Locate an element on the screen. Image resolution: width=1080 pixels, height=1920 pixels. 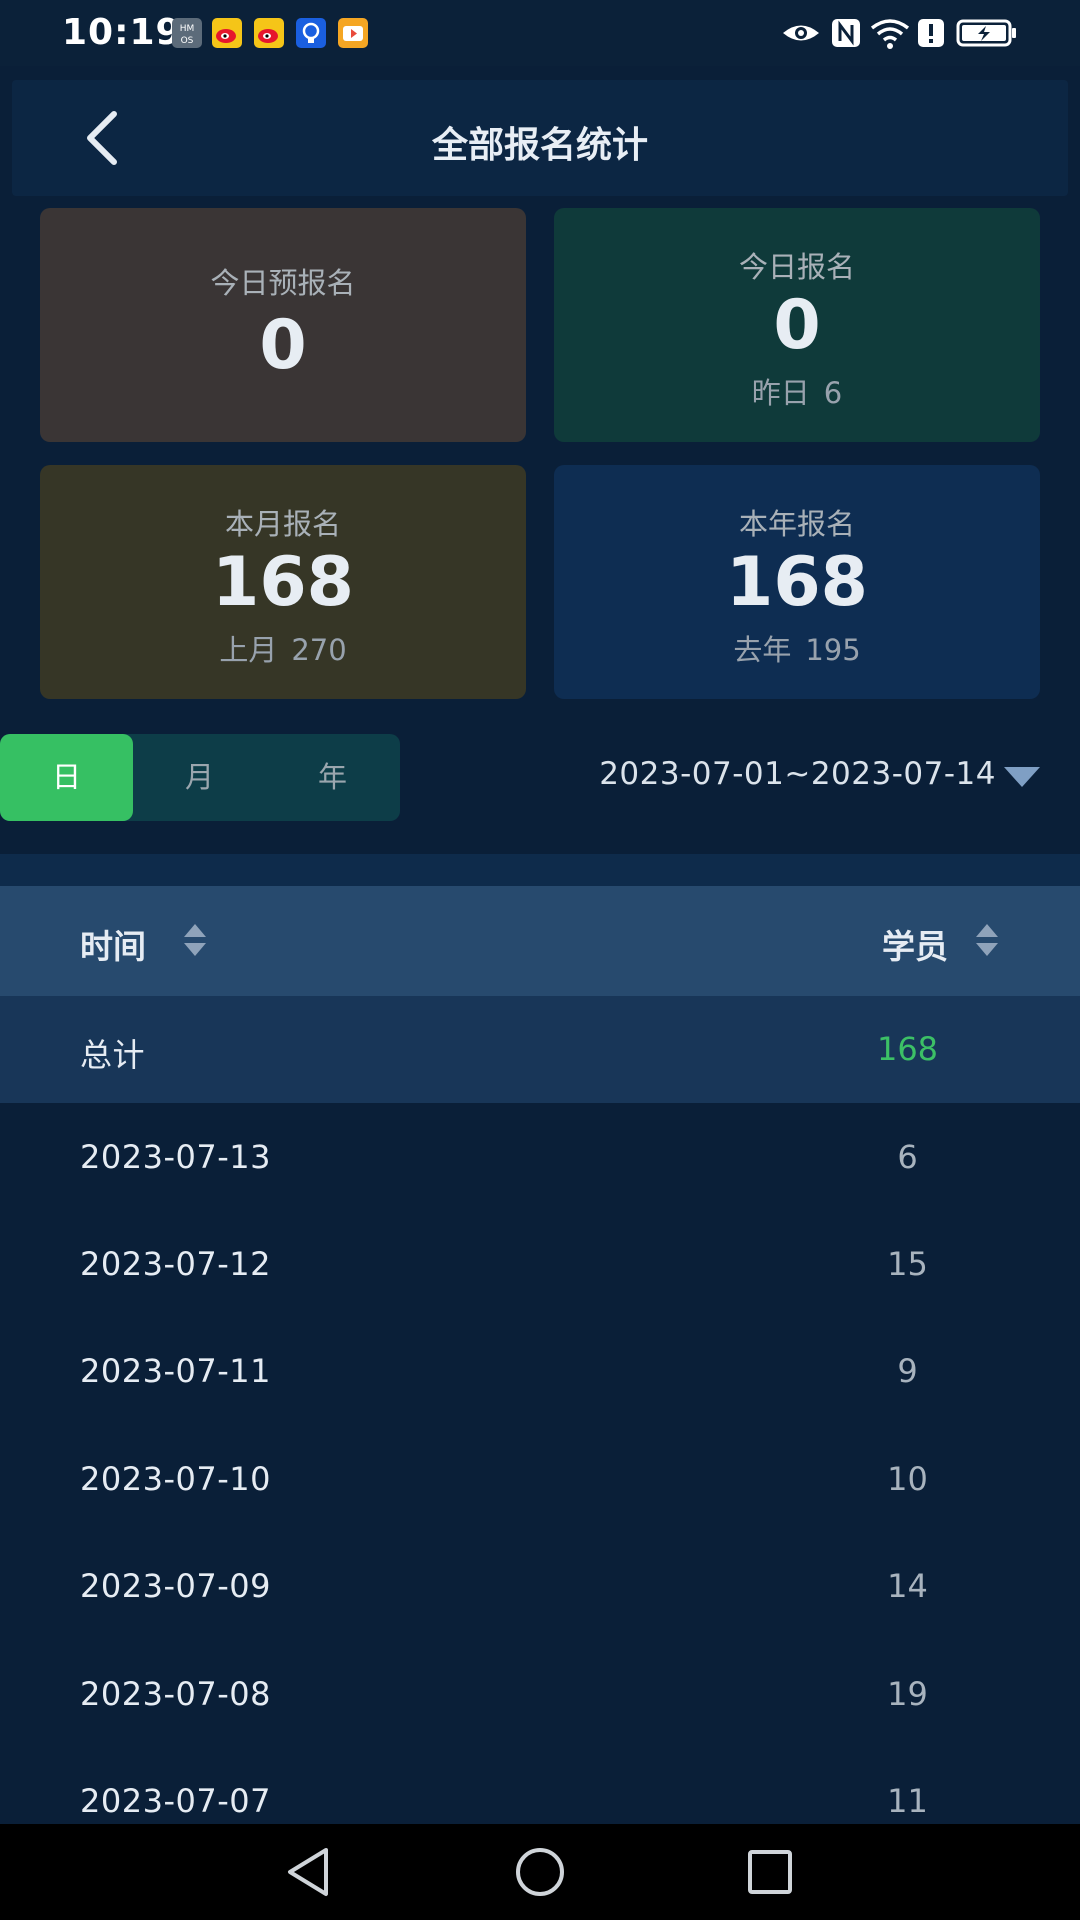
nav-recents-icon is located at coordinates (770, 1872).